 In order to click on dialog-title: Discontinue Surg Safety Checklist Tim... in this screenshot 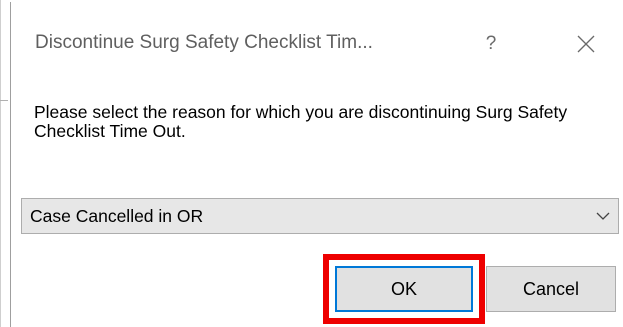, I will do `click(204, 42)`.